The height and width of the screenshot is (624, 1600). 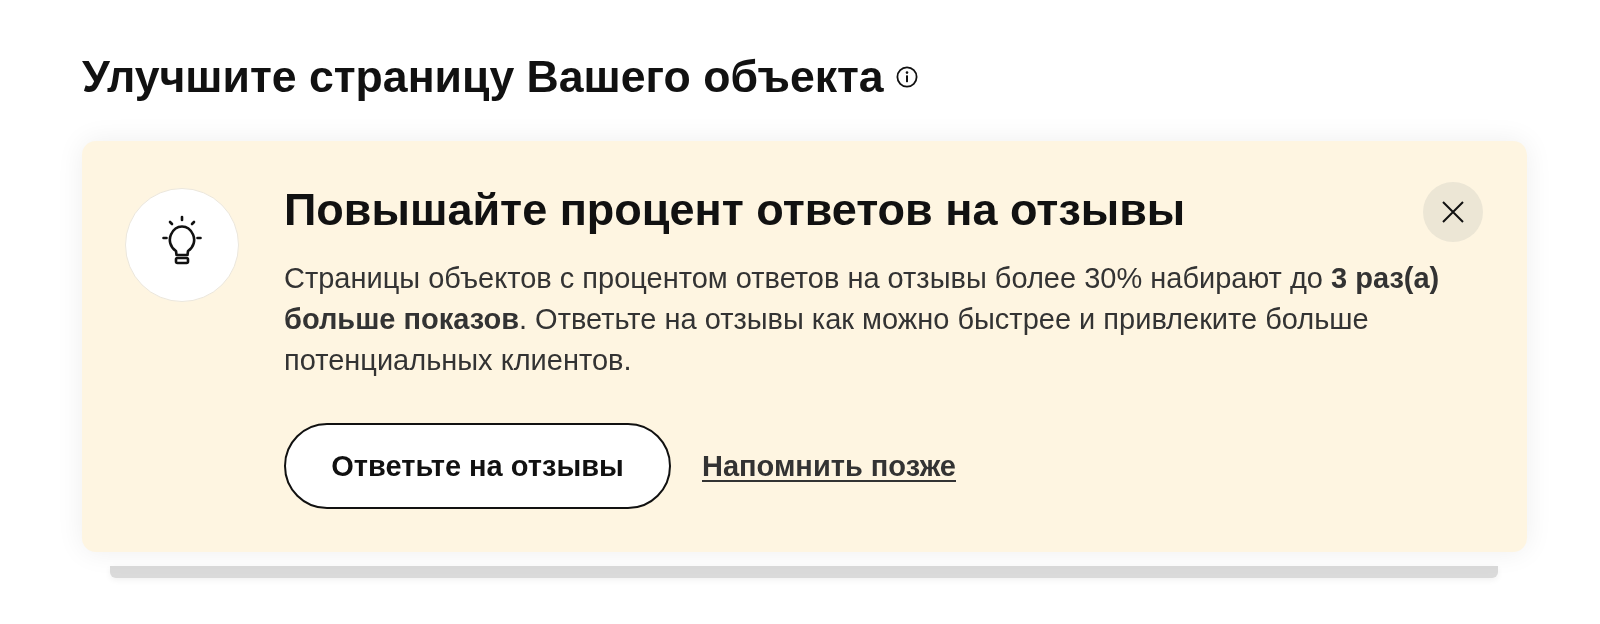 I want to click on lightbulb-icon, so click(x=182, y=245).